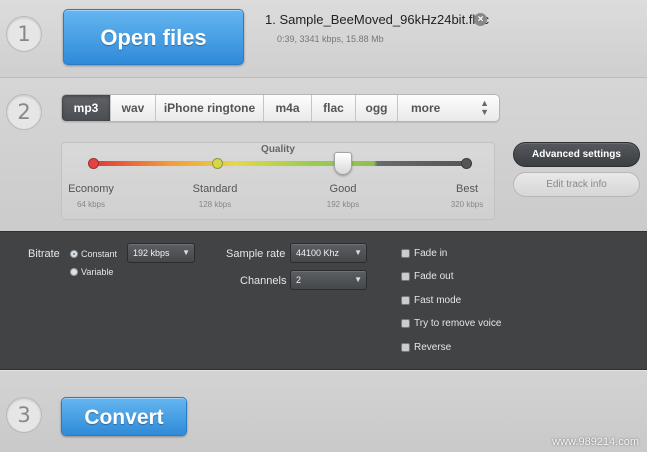 The height and width of the screenshot is (452, 647). Describe the element at coordinates (458, 323) in the screenshot. I see `remove-voice-label: Try to remove voice` at that location.